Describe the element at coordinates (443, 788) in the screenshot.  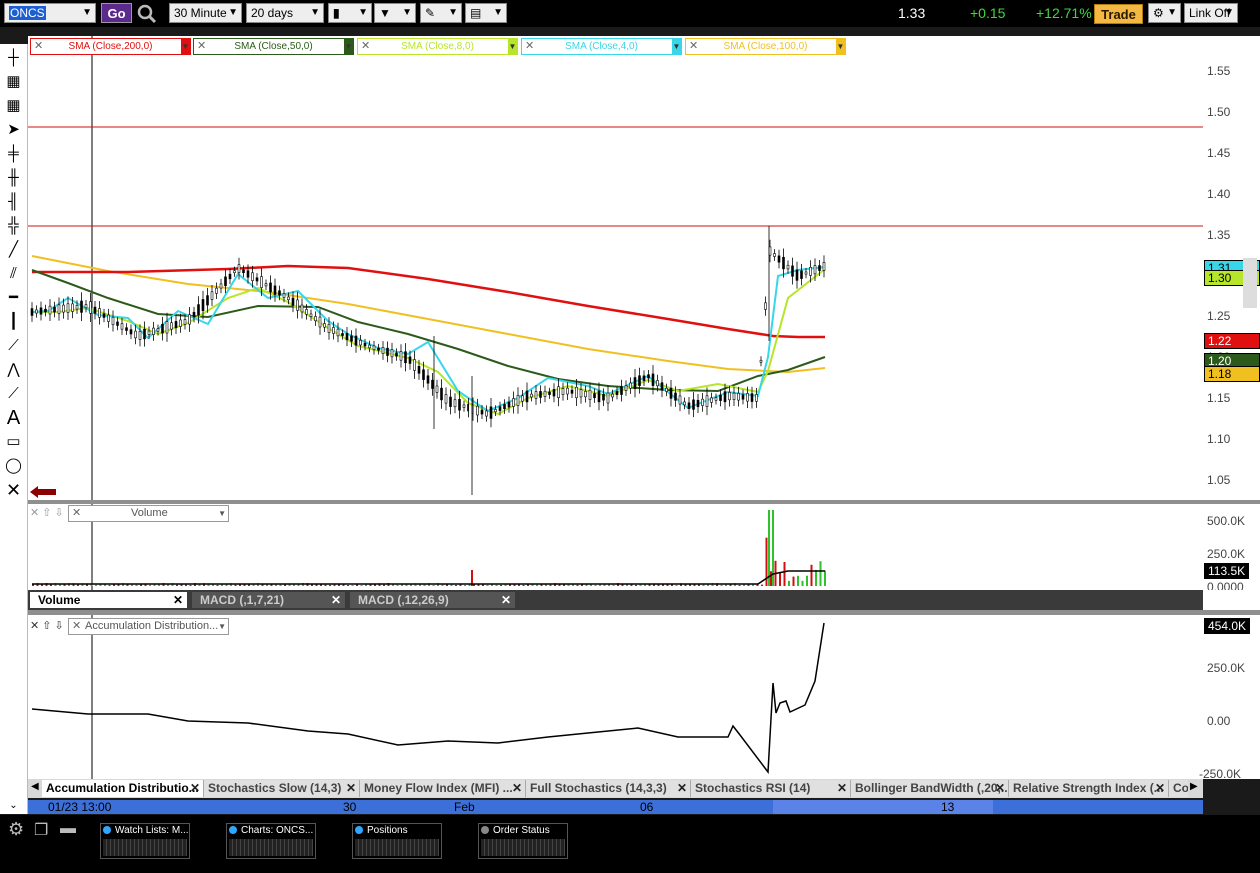
I see `bottom-tab-2: Money Flow Index (MFI) ... ✕` at that location.